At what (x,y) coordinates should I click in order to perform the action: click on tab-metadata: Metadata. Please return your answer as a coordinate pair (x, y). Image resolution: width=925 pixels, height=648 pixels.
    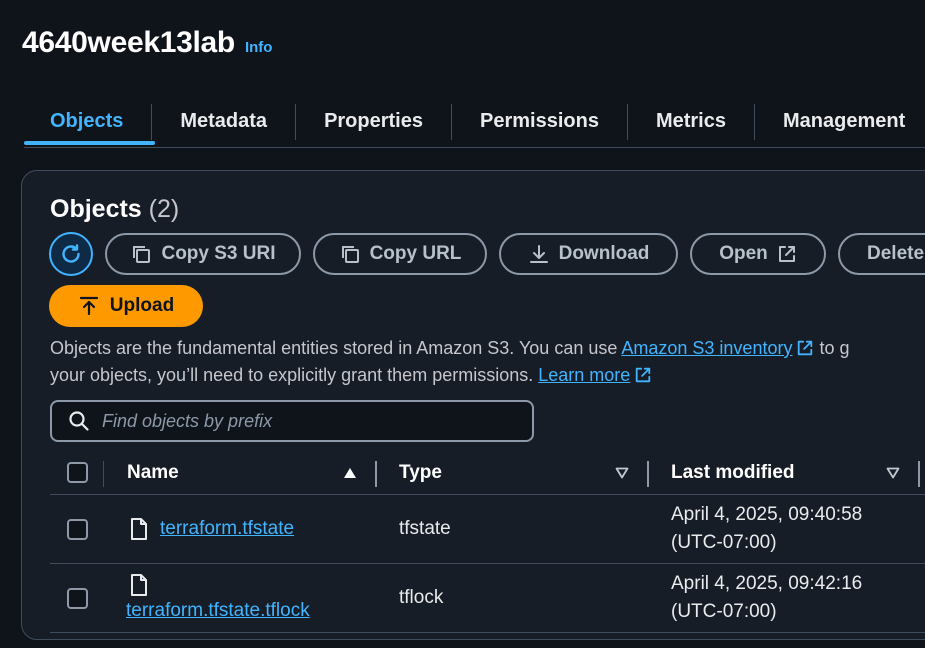
    Looking at the image, I should click on (223, 121).